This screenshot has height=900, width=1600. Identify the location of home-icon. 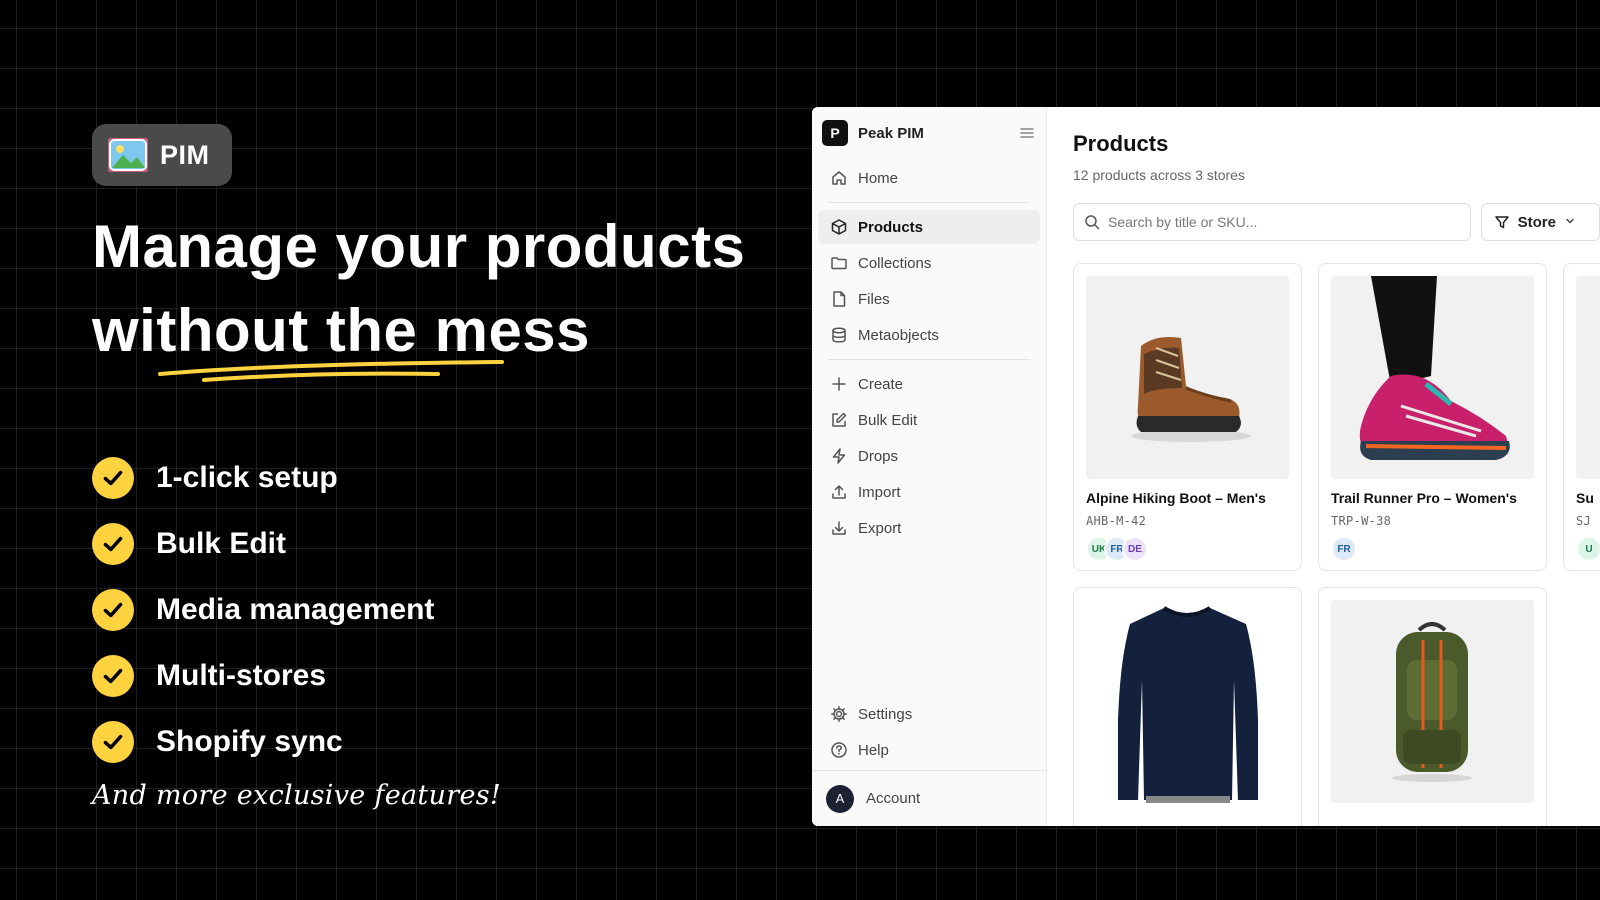
(839, 178).